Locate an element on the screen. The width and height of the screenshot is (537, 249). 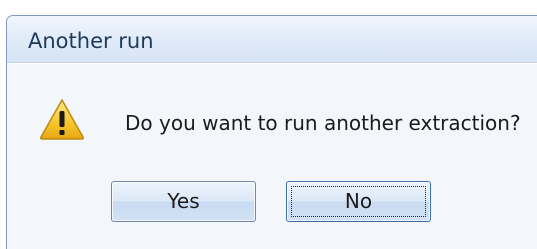
yes-button-label: Yes is located at coordinates (183, 201).